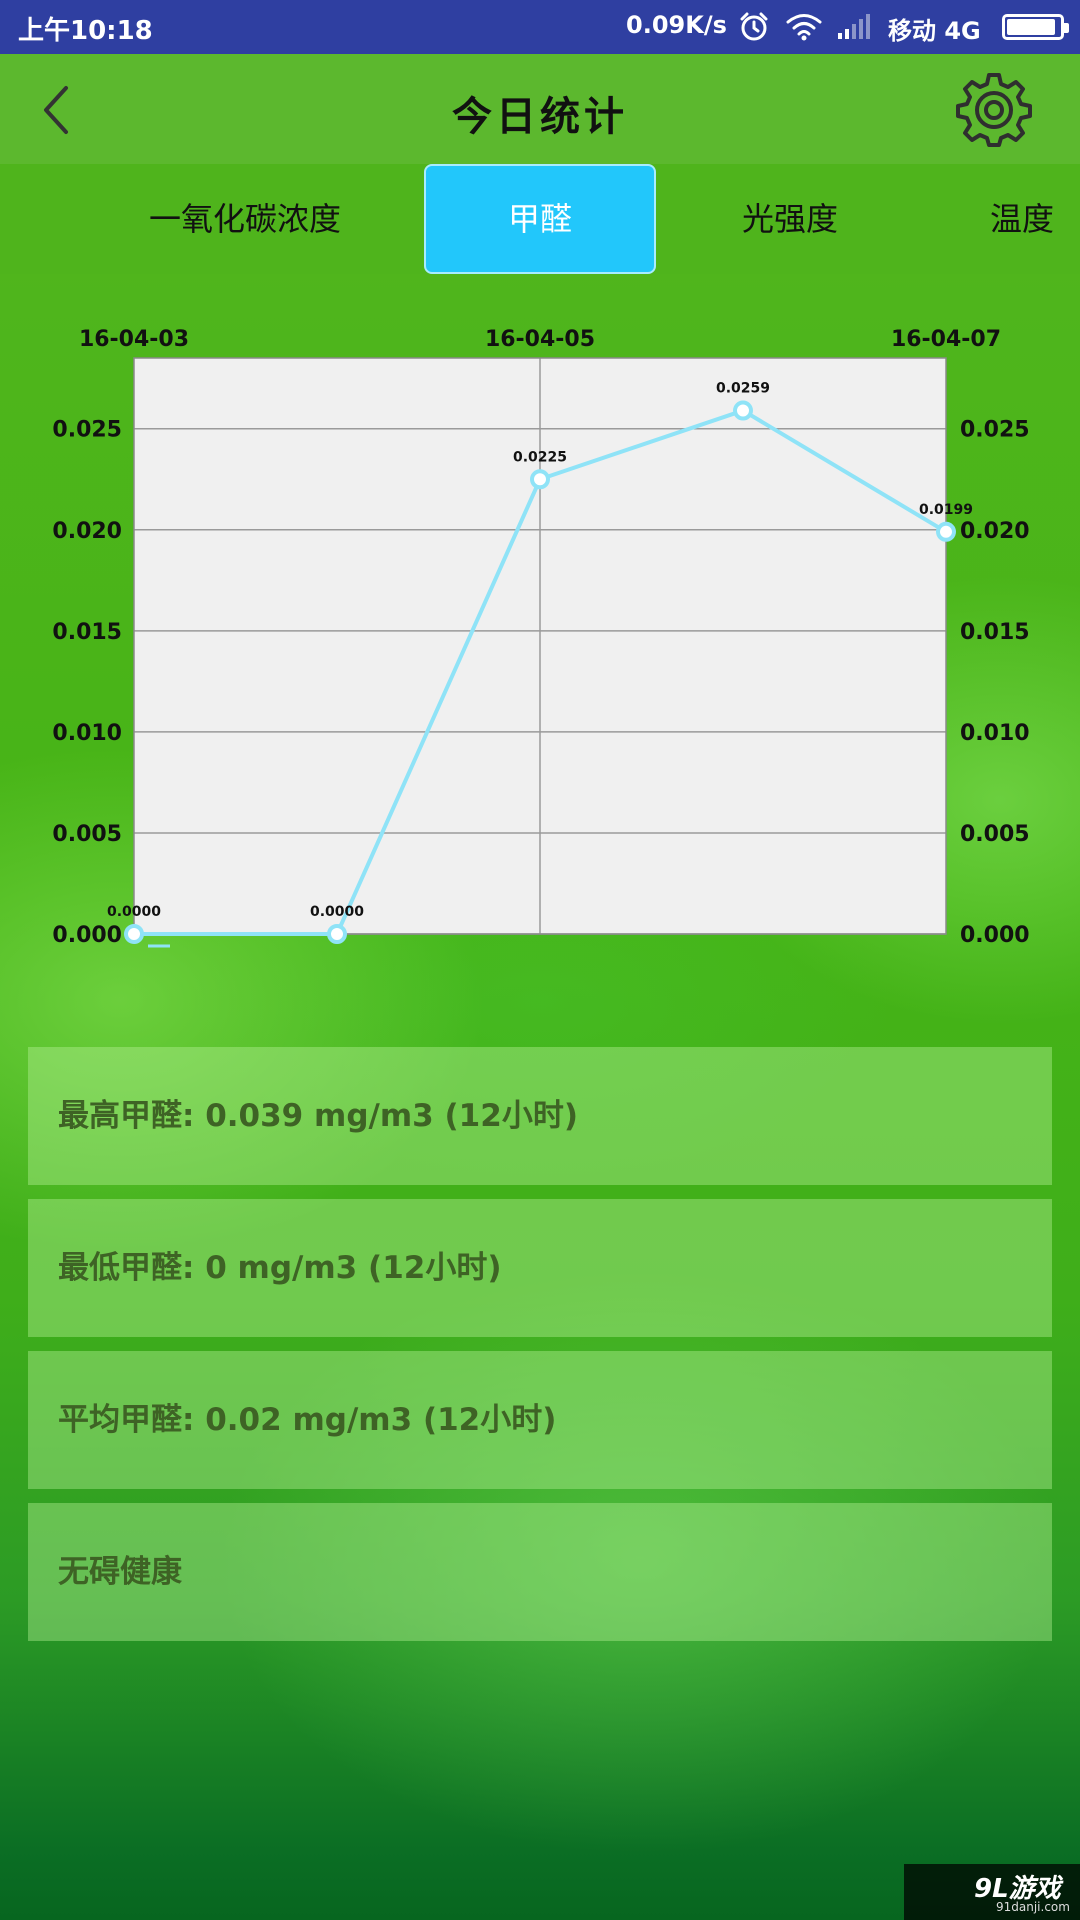 Image resolution: width=1080 pixels, height=1920 pixels. Describe the element at coordinates (854, 29) in the screenshot. I see `signal-icon` at that location.